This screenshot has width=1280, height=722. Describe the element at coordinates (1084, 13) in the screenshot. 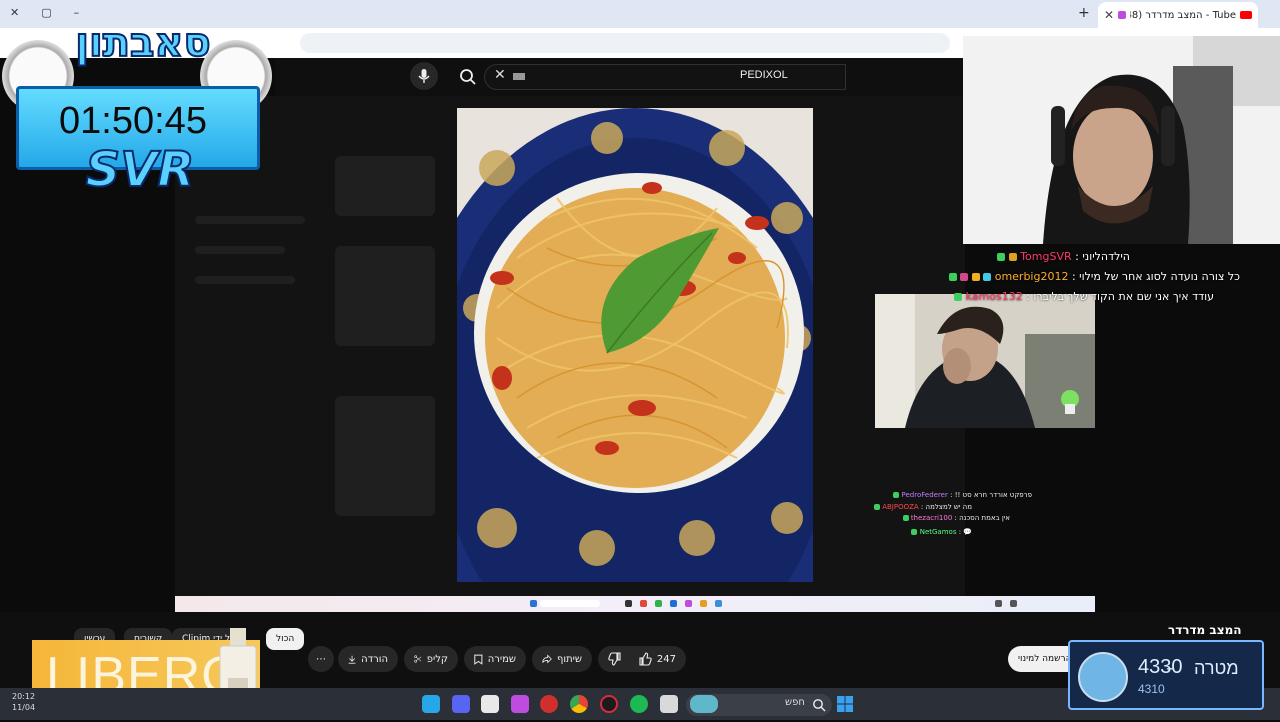

I see `new-tab-button: +` at that location.